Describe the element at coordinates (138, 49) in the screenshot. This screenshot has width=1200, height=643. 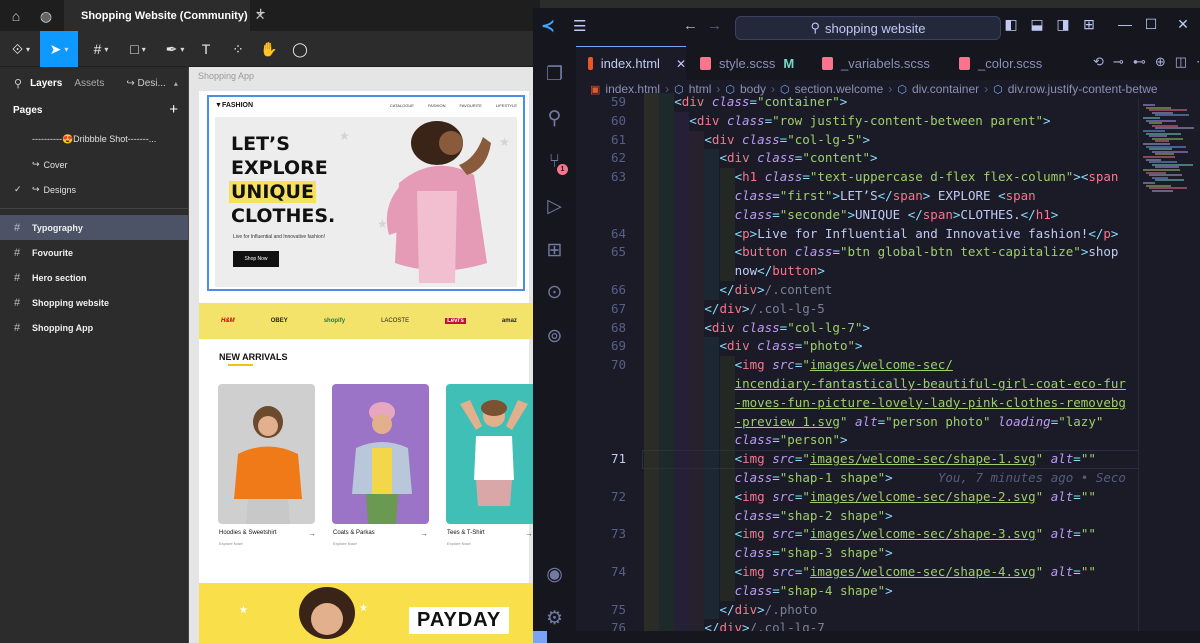
I see `shape-tool-icon: □ ▾` at that location.